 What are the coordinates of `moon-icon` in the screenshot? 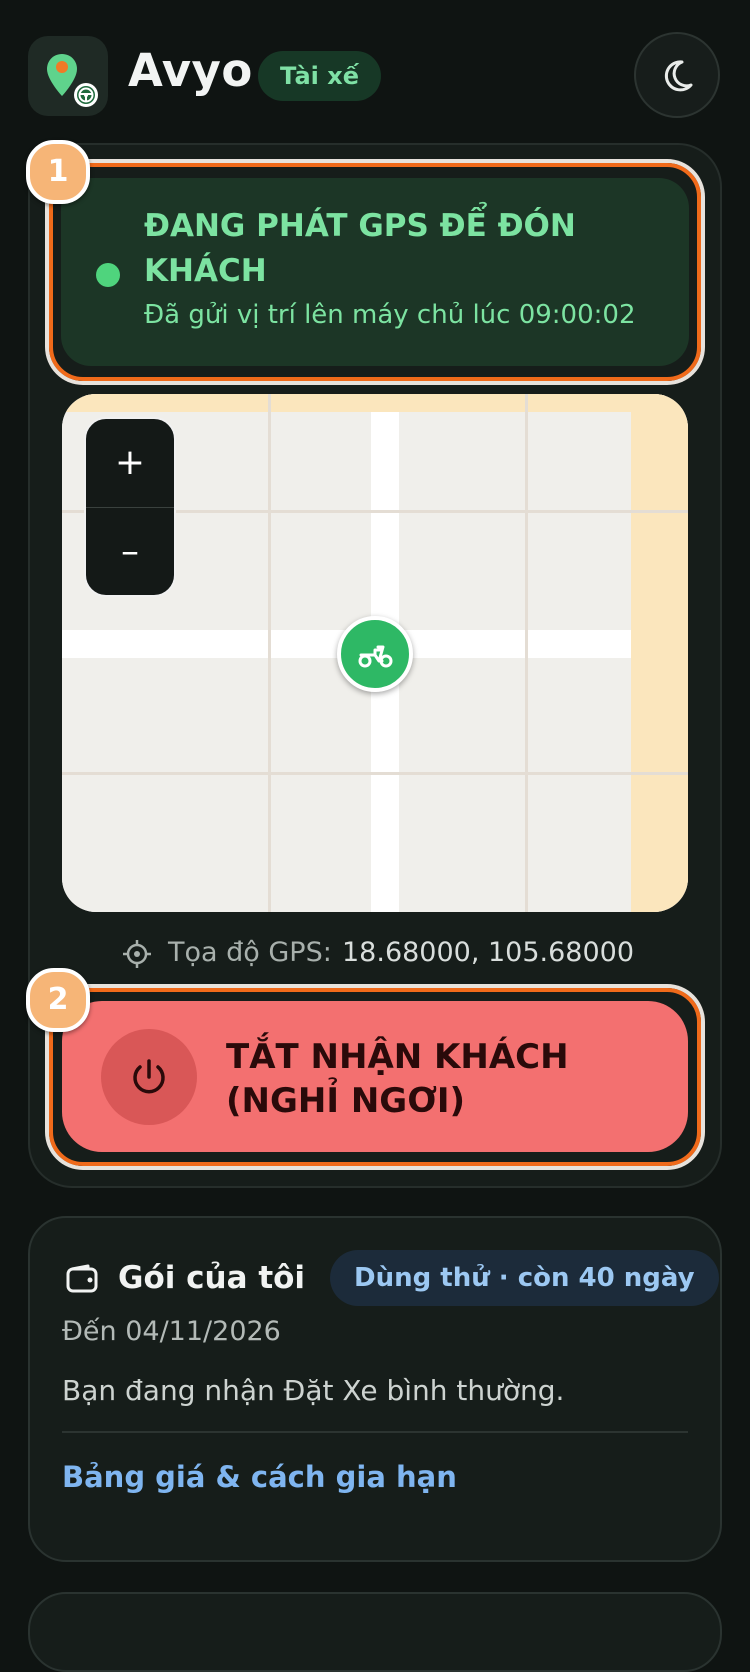 It's located at (678, 76).